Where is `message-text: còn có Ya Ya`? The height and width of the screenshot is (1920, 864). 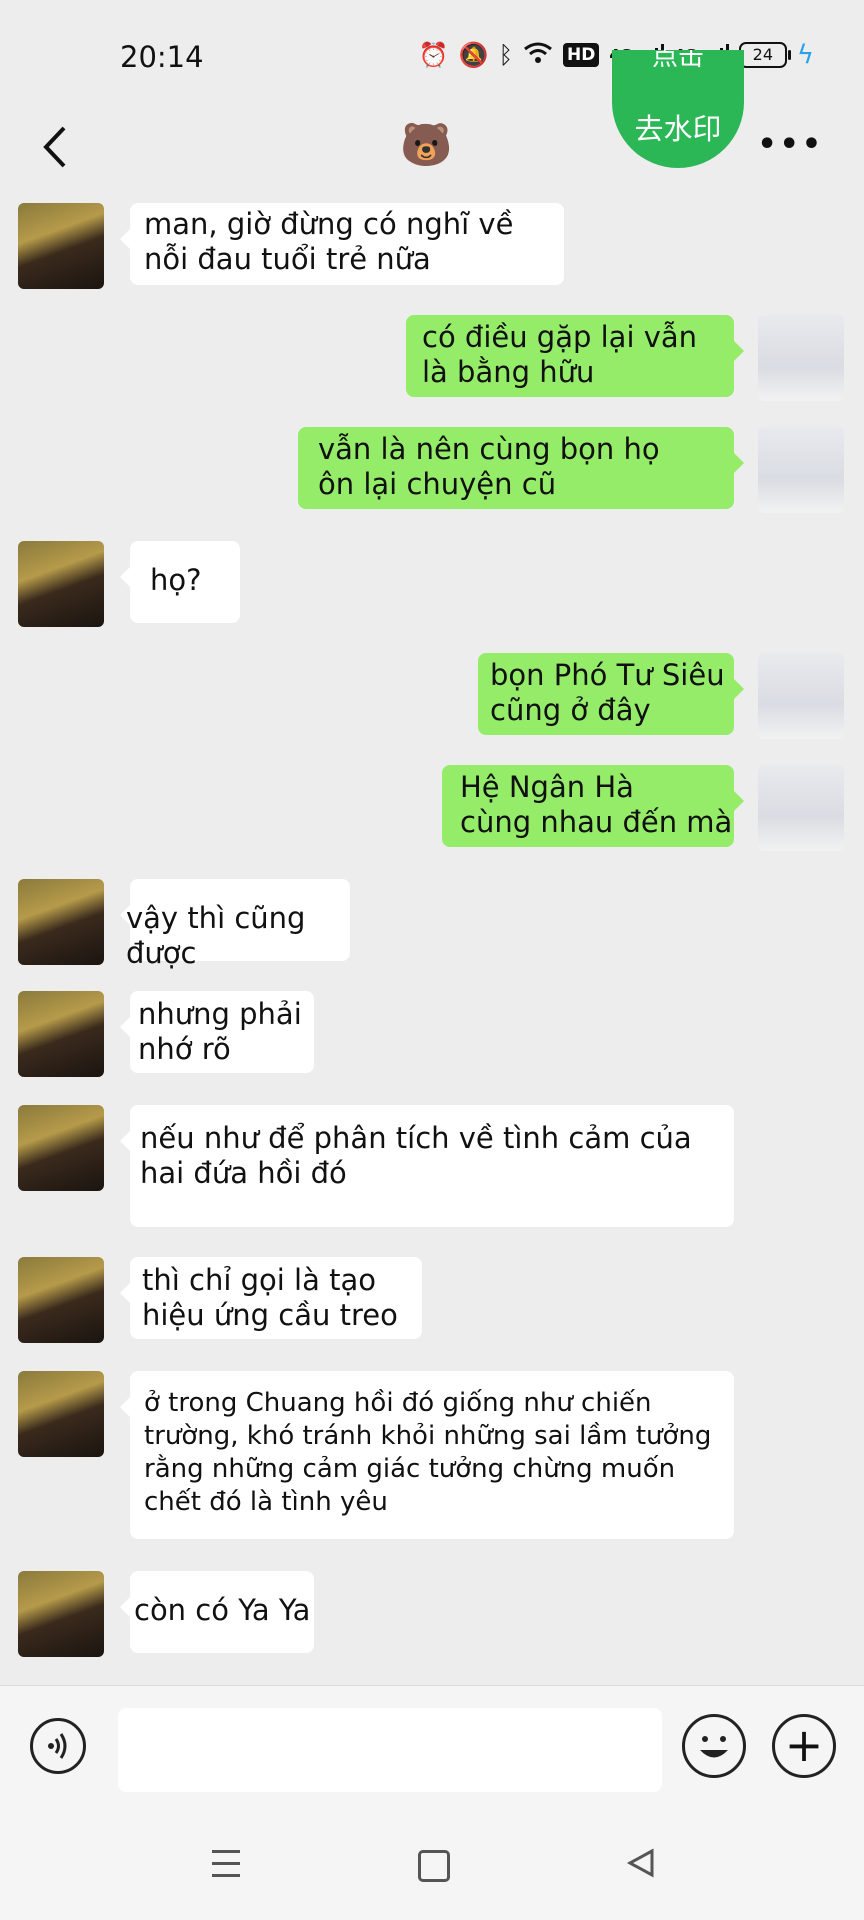
message-text: còn có Ya Ya is located at coordinates (222, 1610).